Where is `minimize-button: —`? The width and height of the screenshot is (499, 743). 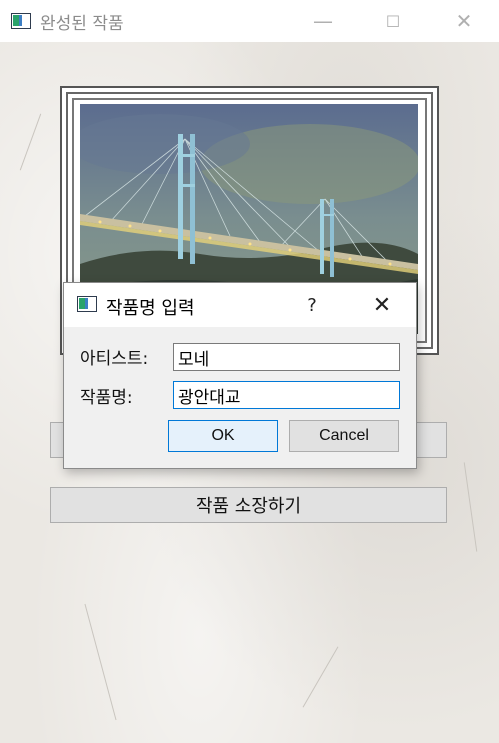
minimize-button: — is located at coordinates (323, 21).